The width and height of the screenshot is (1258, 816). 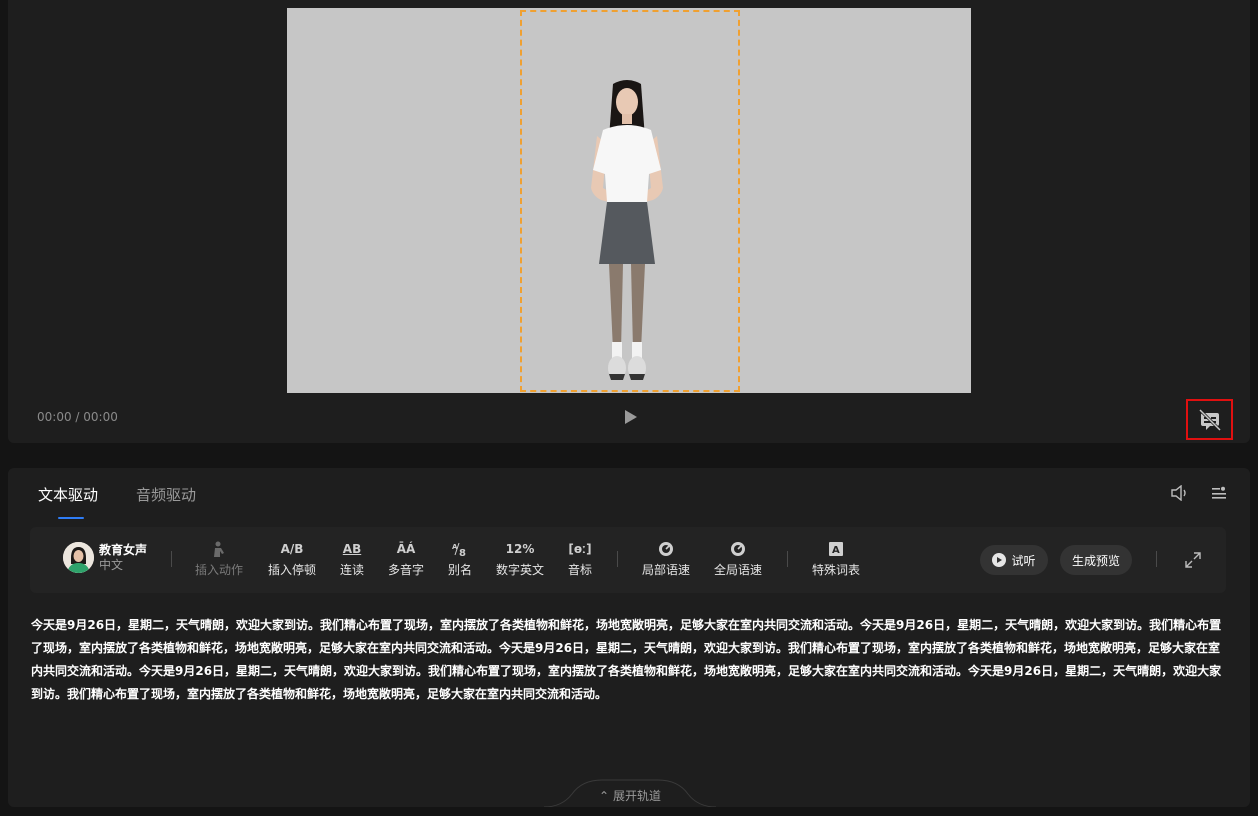 I want to click on polyphone-icon: ĀÁ, so click(x=406, y=549).